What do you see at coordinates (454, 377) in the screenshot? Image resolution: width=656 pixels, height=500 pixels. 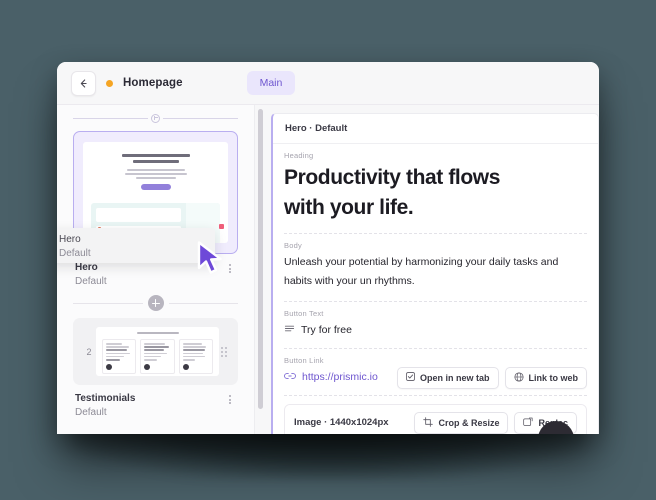 I see `button-label: Open in new tab` at bounding box center [454, 377].